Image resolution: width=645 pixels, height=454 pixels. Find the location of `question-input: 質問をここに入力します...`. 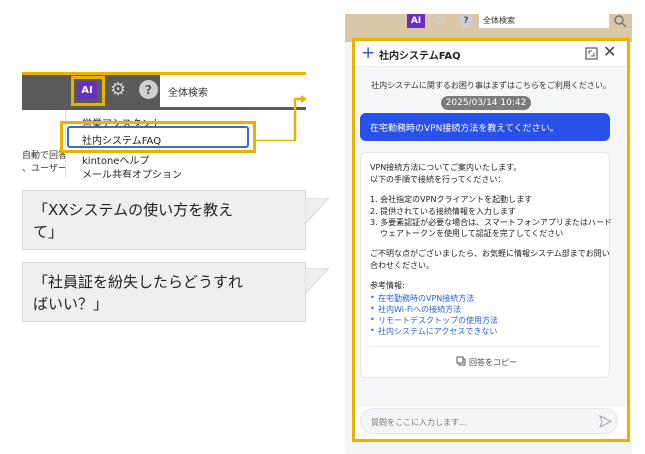

question-input: 質問をここに入力します... is located at coordinates (489, 421).